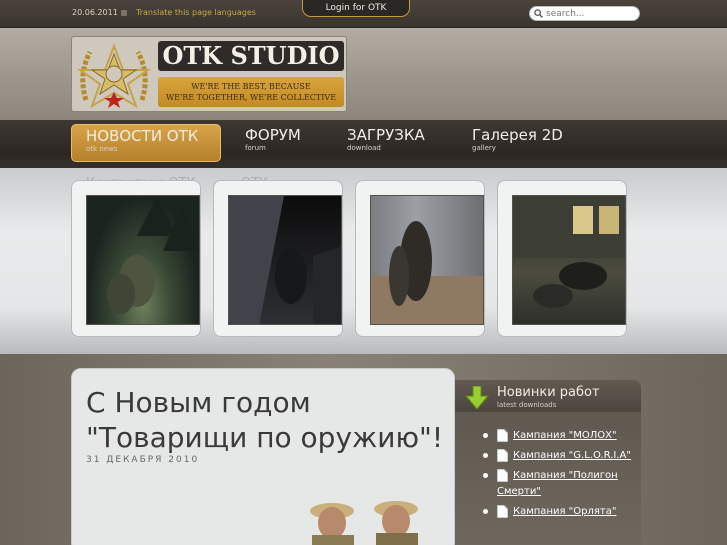 The height and width of the screenshot is (545, 727). I want to click on article-title: С Новым годом "Товарищи по оружию"!, so click(269, 420).